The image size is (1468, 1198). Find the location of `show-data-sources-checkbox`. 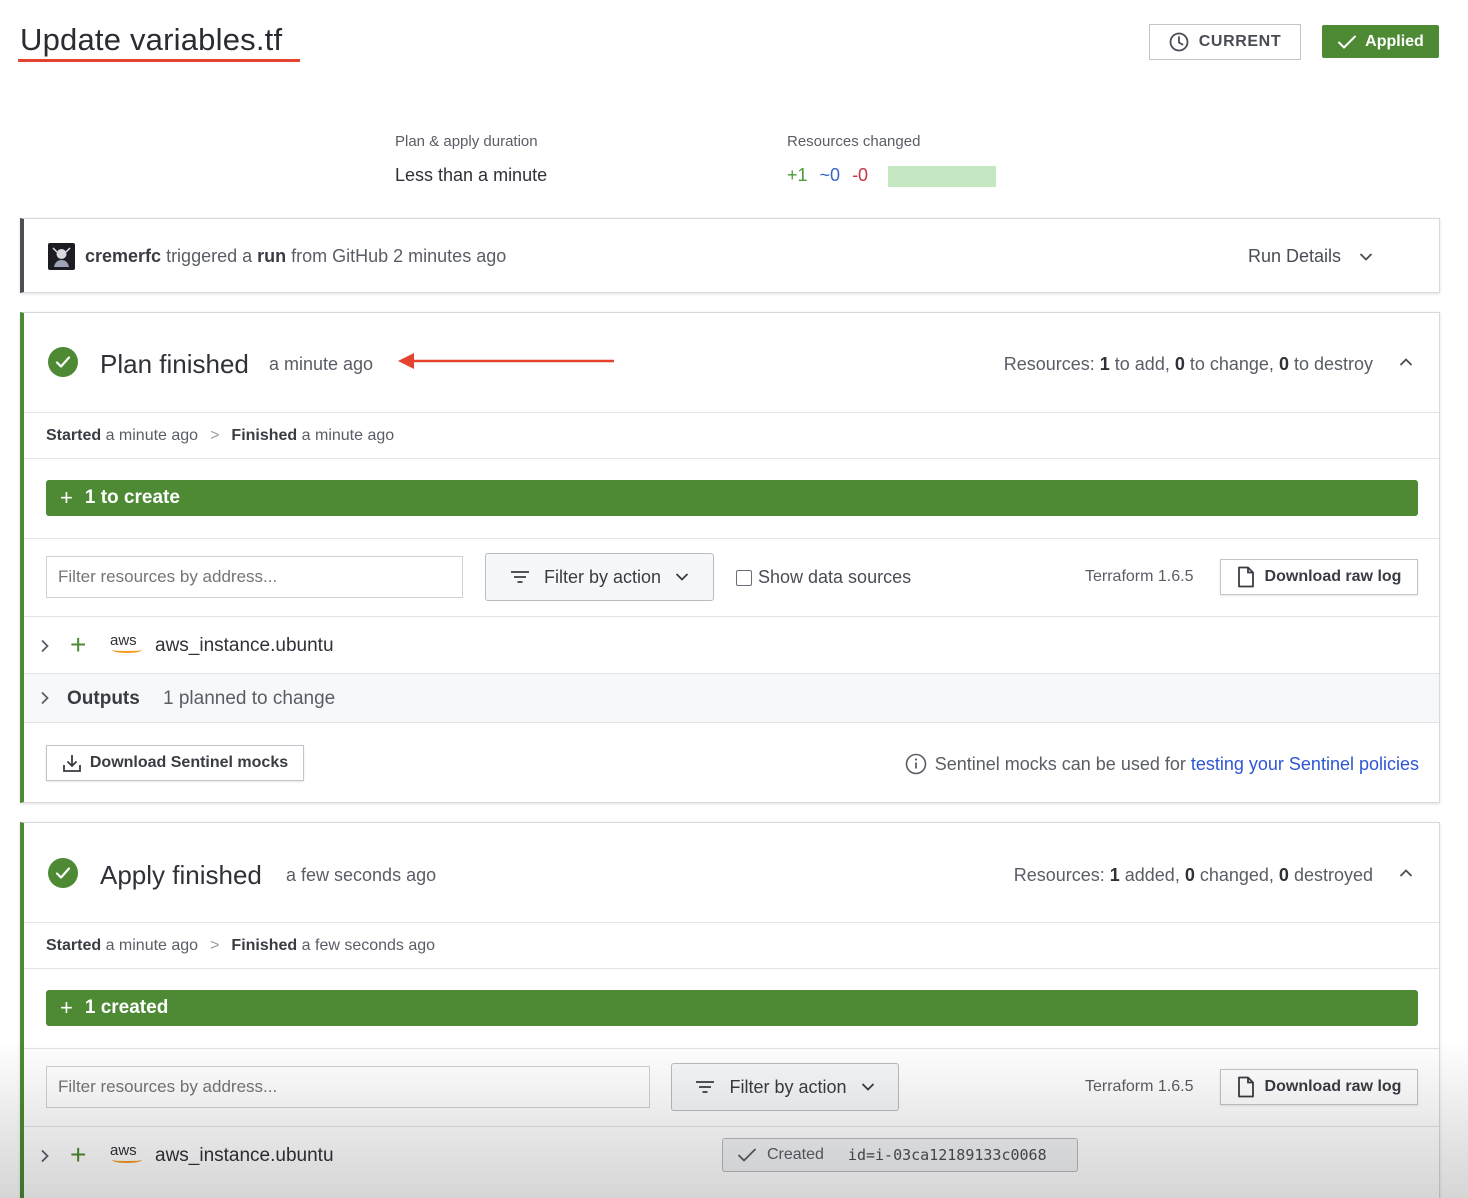

show-data-sources-checkbox is located at coordinates (744, 577).